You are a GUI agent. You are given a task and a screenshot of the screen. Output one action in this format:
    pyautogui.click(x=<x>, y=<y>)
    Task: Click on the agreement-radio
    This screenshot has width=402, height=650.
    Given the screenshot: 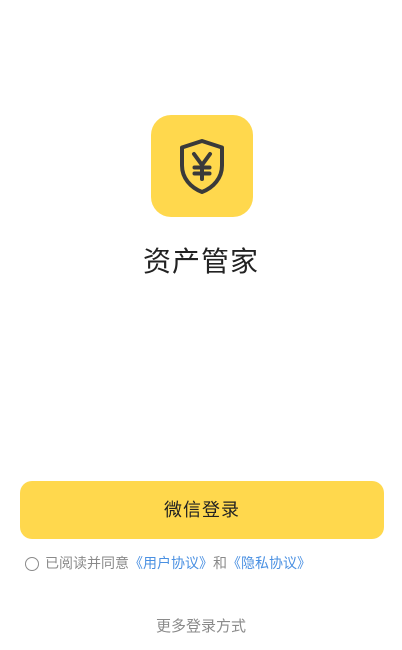 What is the action you would take?
    pyautogui.click(x=32, y=564)
    